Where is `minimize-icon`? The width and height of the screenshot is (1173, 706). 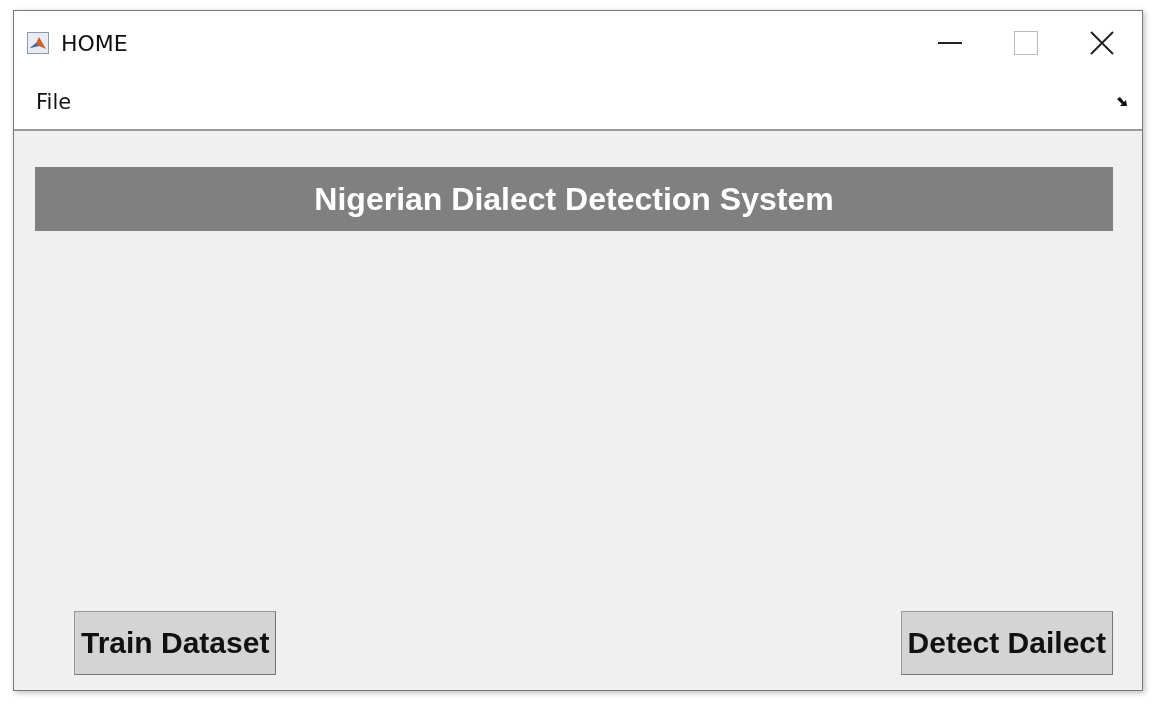 minimize-icon is located at coordinates (950, 43).